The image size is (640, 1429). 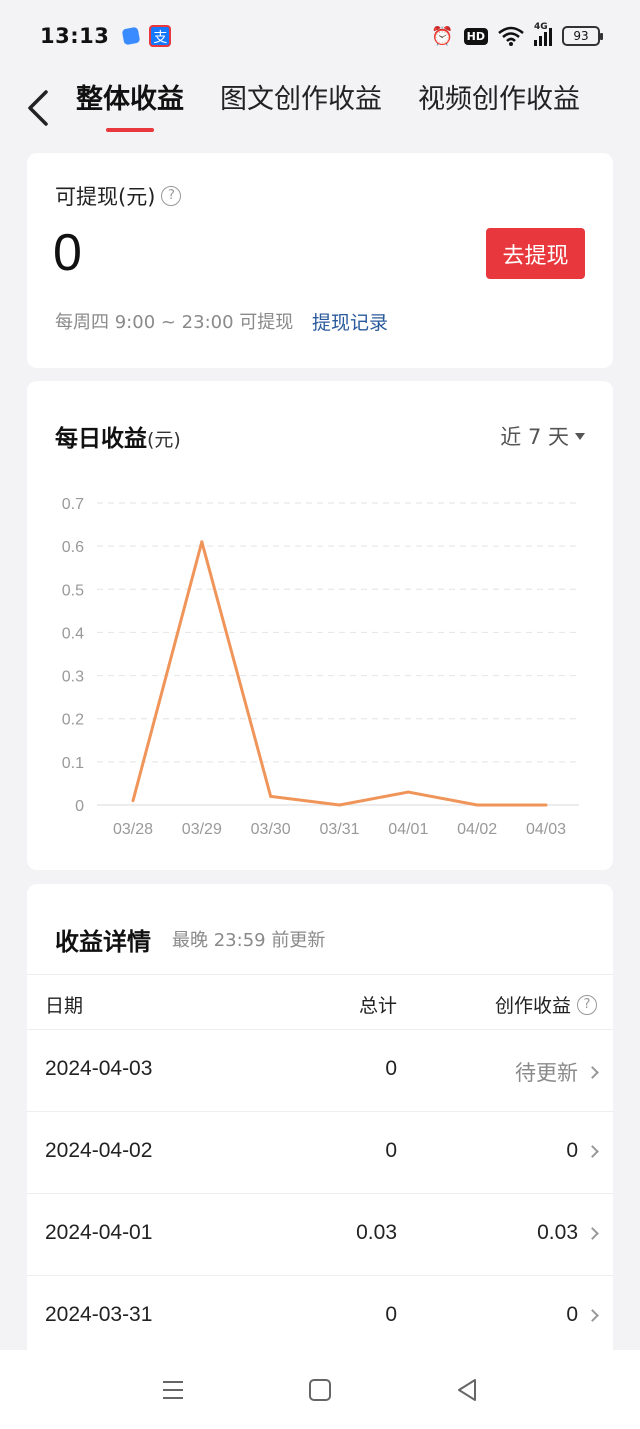 I want to click on earnings-series-line, so click(x=338, y=673).